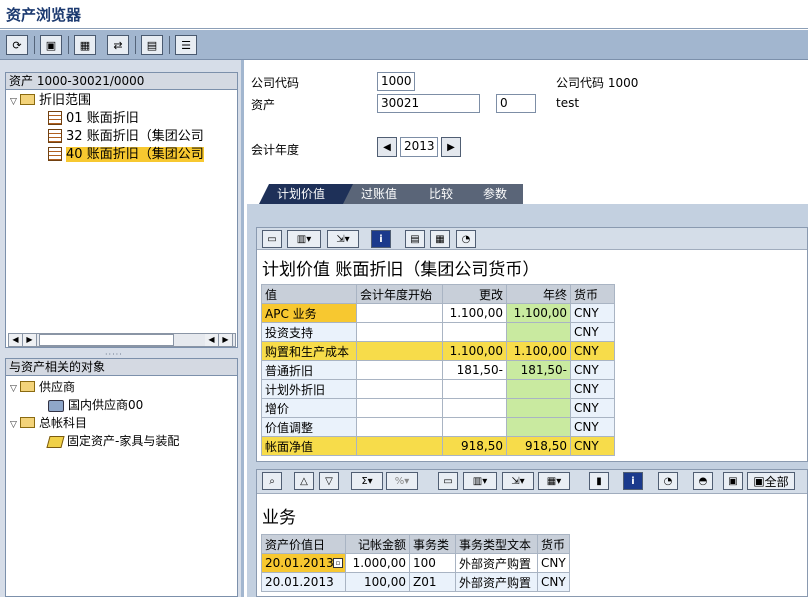 The height and width of the screenshot is (597, 808). What do you see at coordinates (668, 481) in the screenshot?
I see `documents-icon: ◔` at bounding box center [668, 481].